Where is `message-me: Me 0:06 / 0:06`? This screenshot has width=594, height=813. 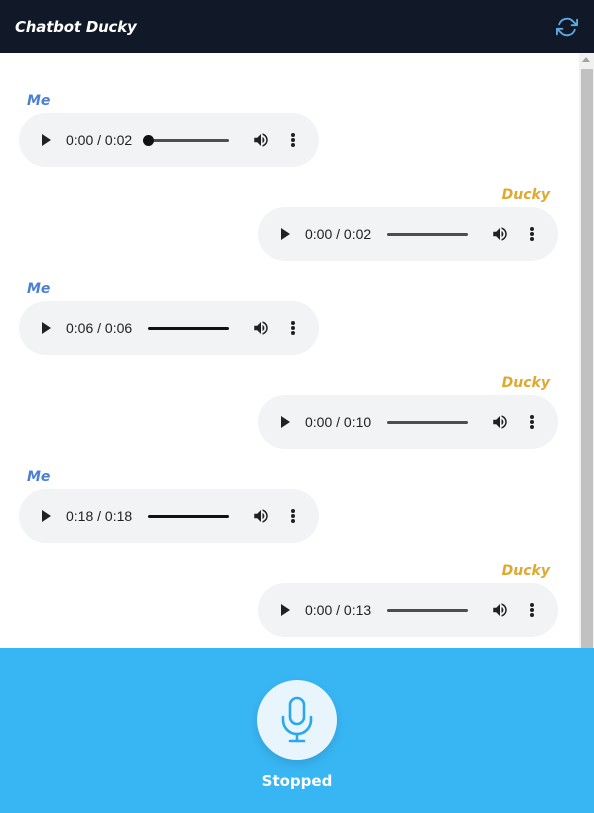
message-me: Me 0:06 / 0:06 is located at coordinates (169, 318).